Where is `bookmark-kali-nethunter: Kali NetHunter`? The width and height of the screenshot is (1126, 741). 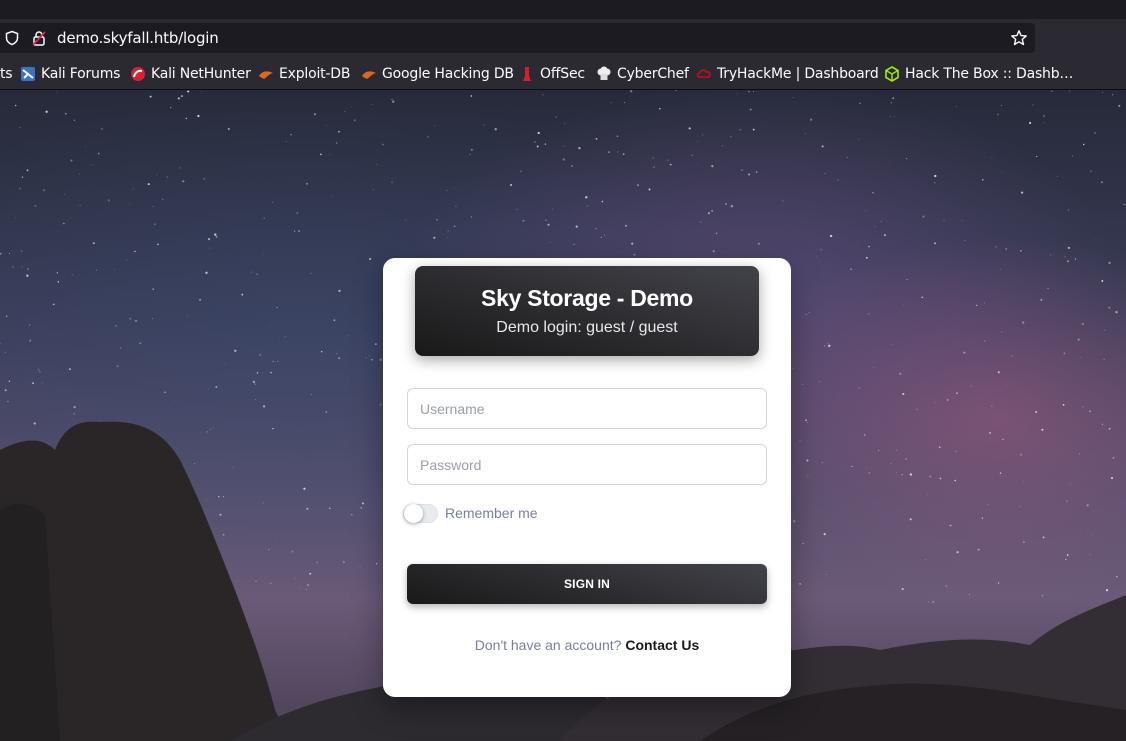
bookmark-kali-nethunter: Kali NetHunter is located at coordinates (190, 74).